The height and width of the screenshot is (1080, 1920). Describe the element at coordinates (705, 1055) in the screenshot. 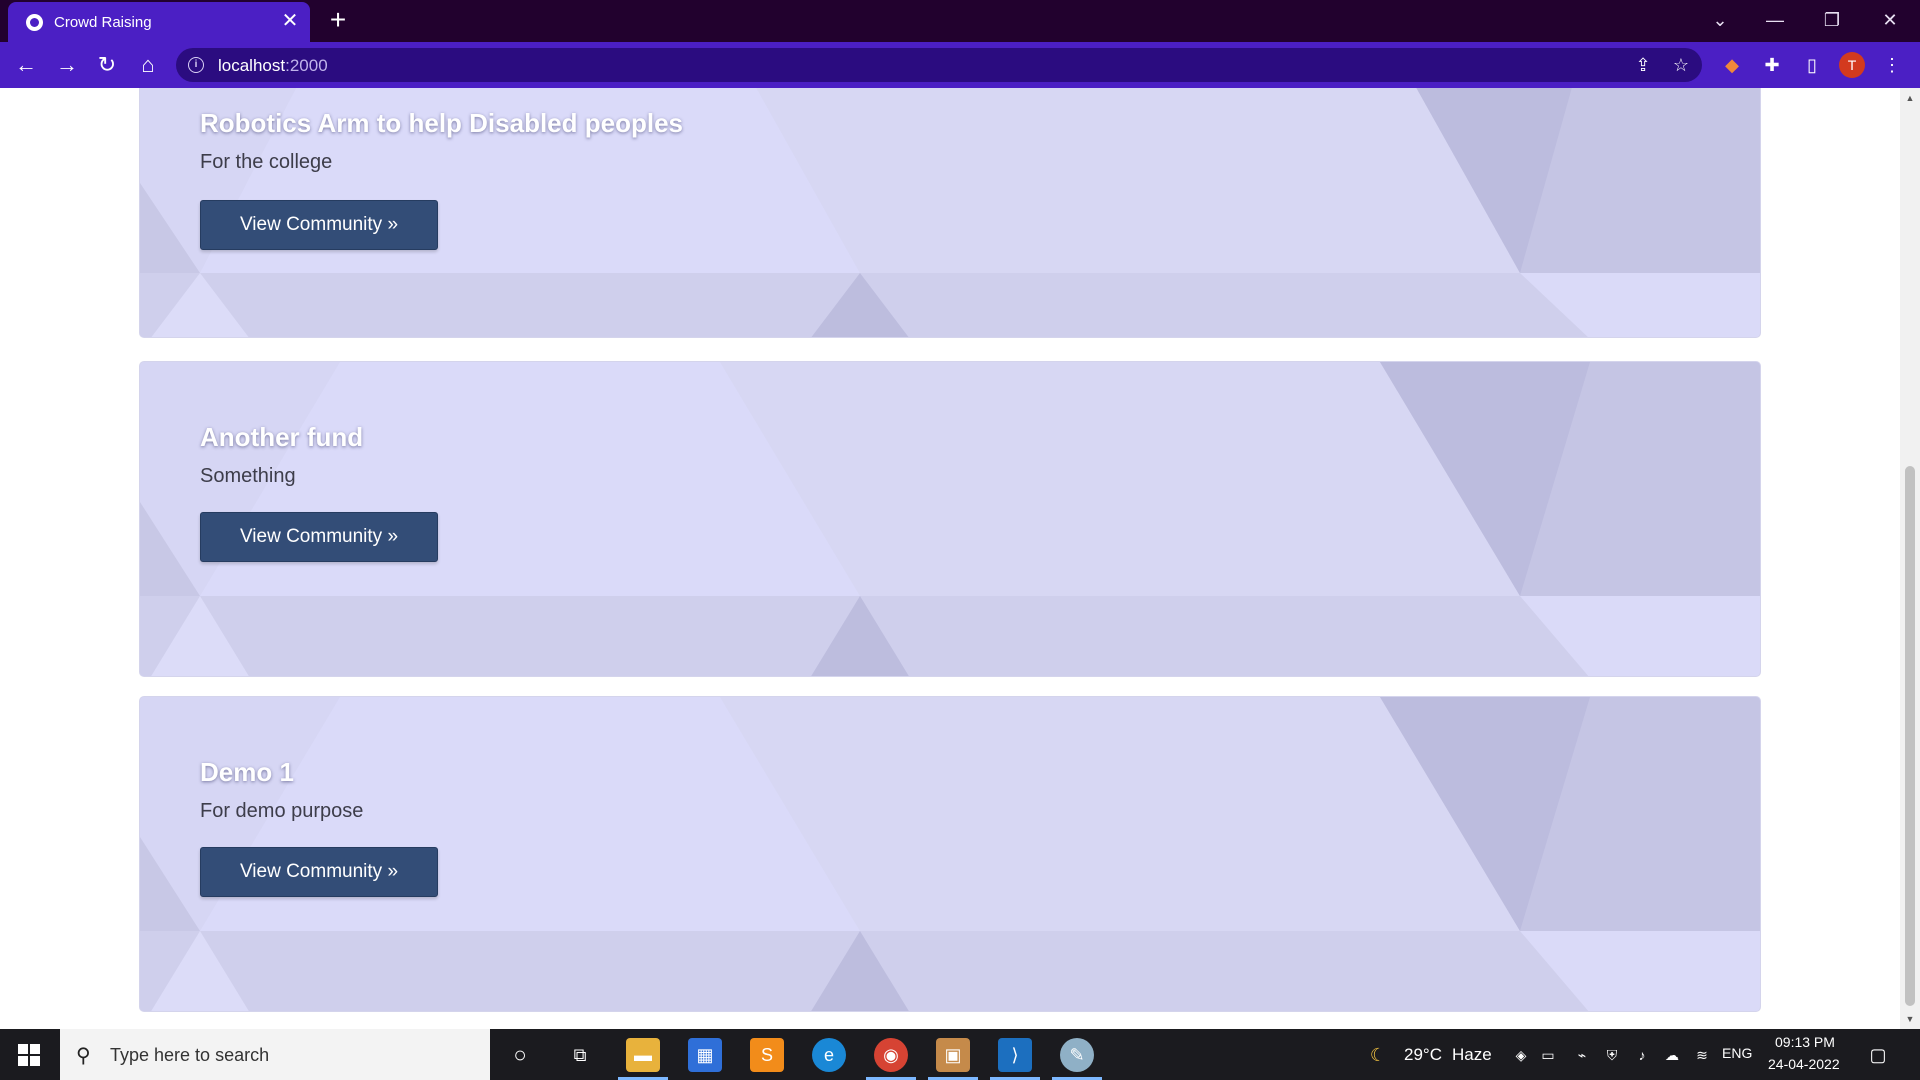

I see `microsoft-store-icon: ▦` at that location.